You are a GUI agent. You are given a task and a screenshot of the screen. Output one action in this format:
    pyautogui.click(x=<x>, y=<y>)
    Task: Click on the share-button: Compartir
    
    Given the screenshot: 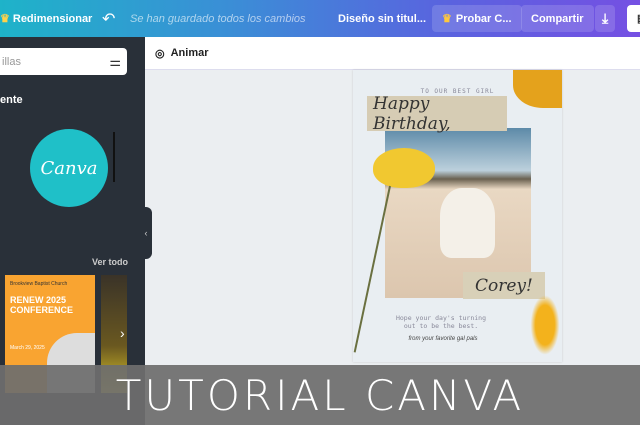 What is the action you would take?
    pyautogui.click(x=557, y=18)
    